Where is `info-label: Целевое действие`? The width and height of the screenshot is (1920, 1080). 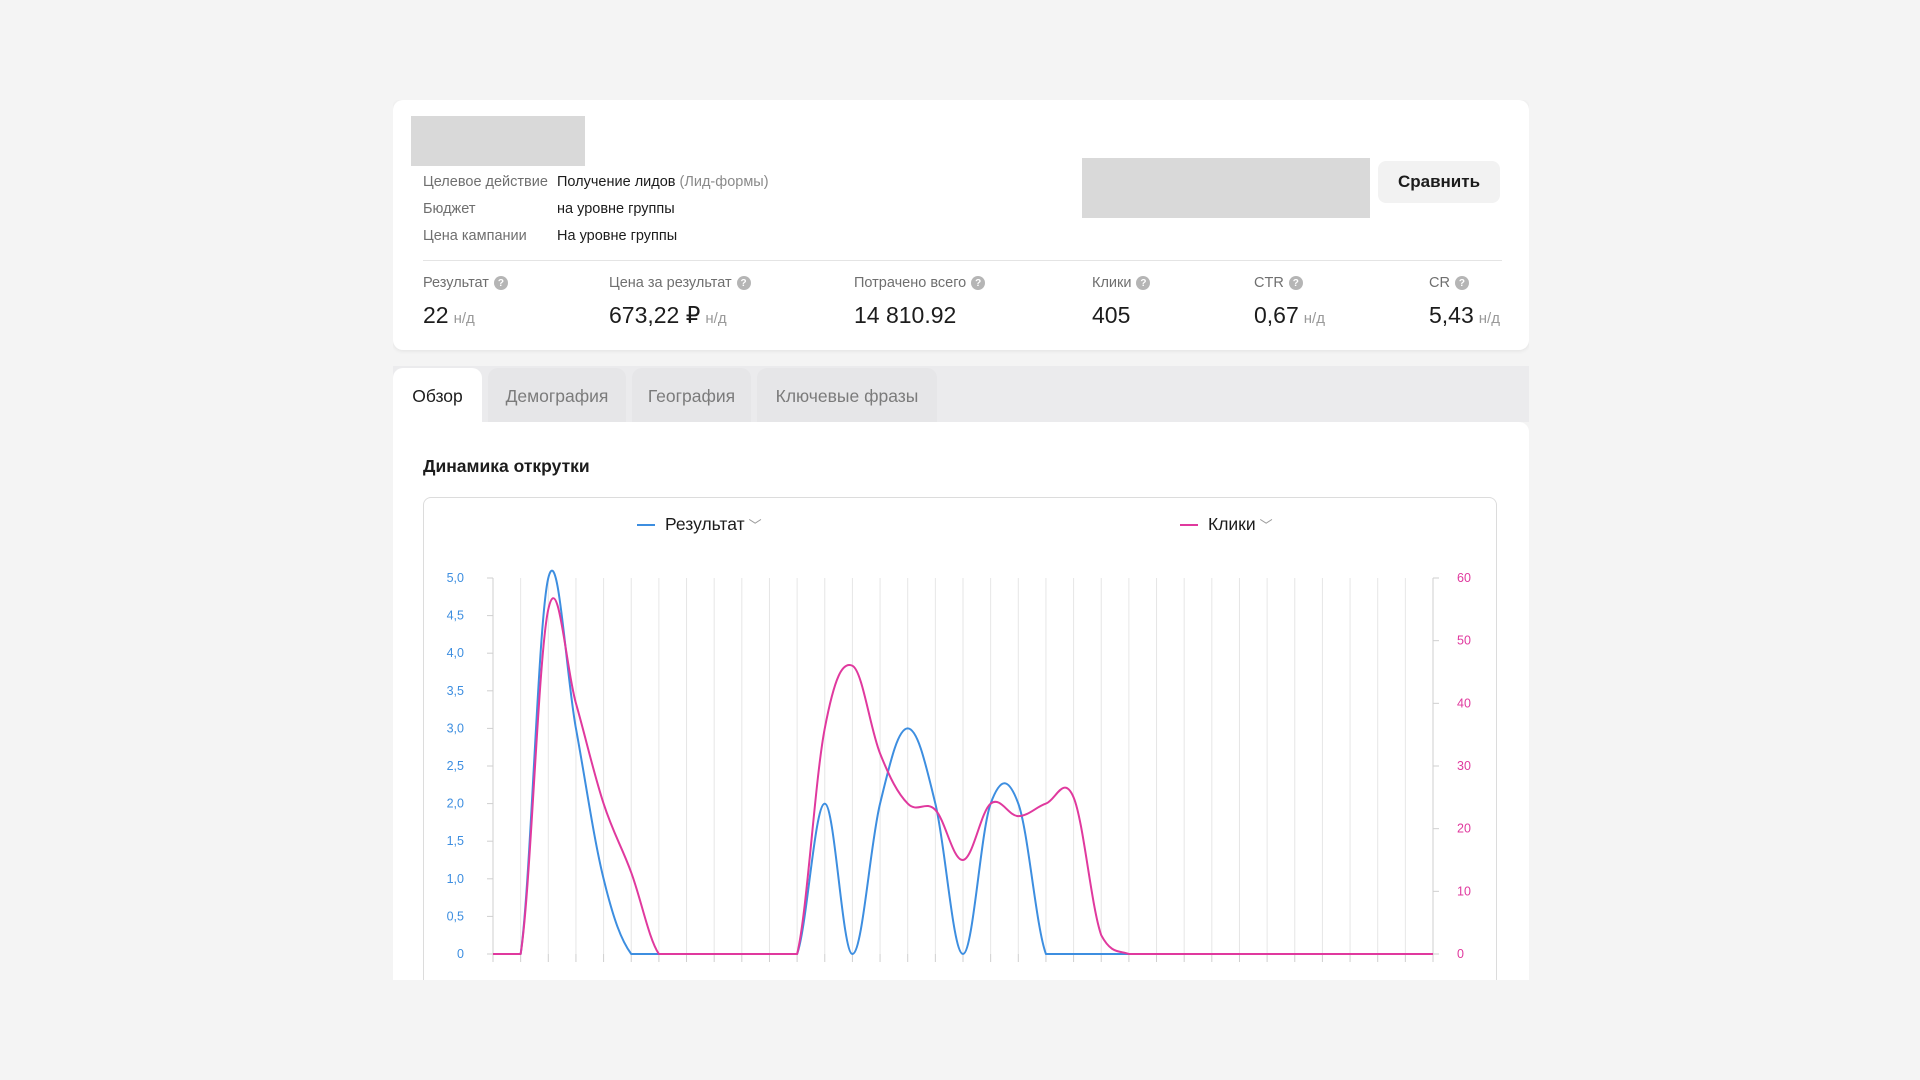 info-label: Целевое действие is located at coordinates (485, 181).